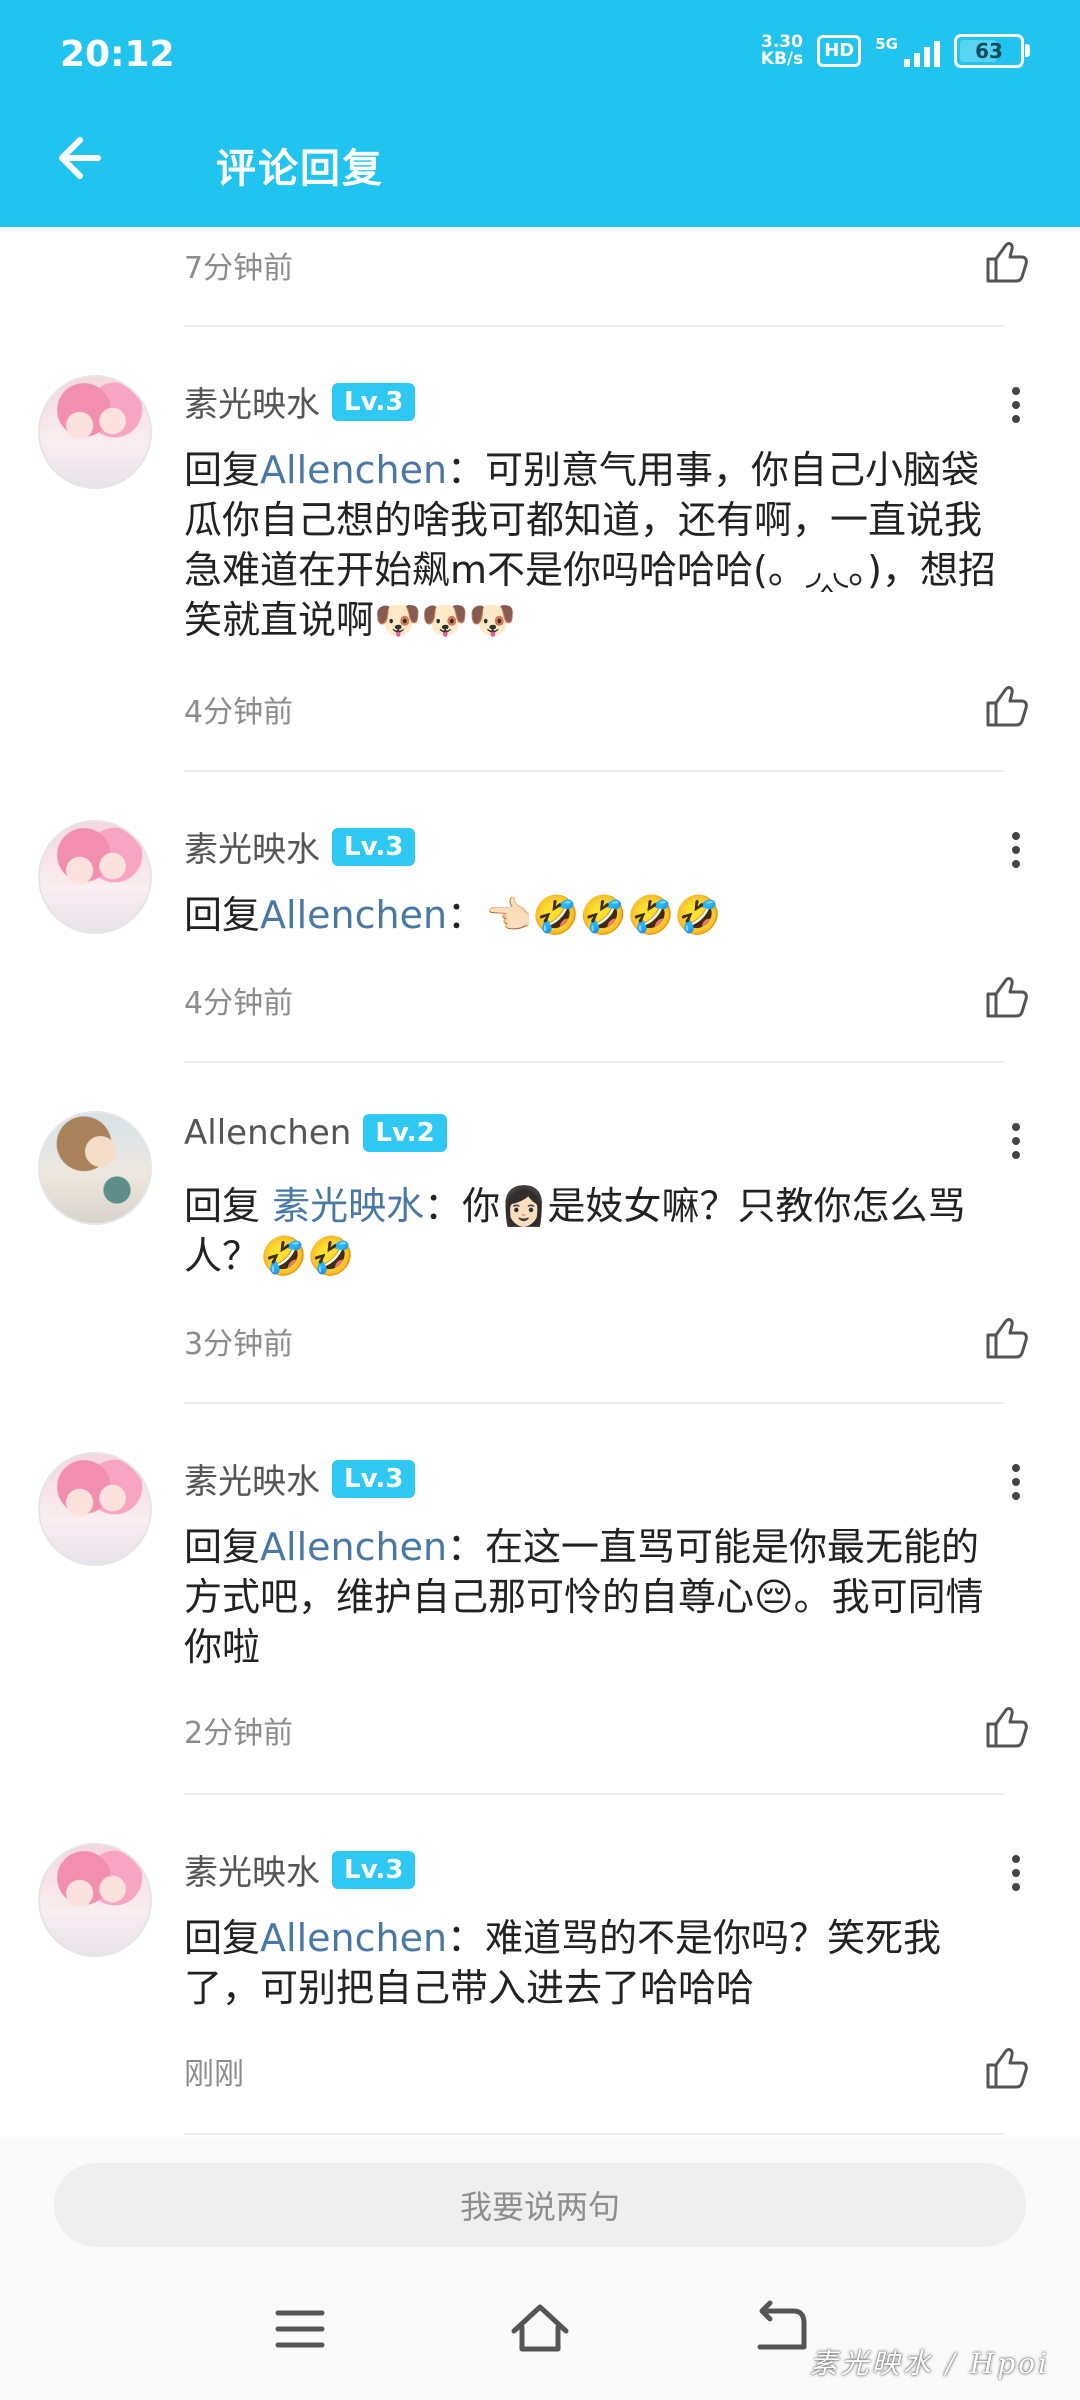 The height and width of the screenshot is (2400, 1080). Describe the element at coordinates (214, 2074) in the screenshot. I see `comment-time: 刚刚` at that location.